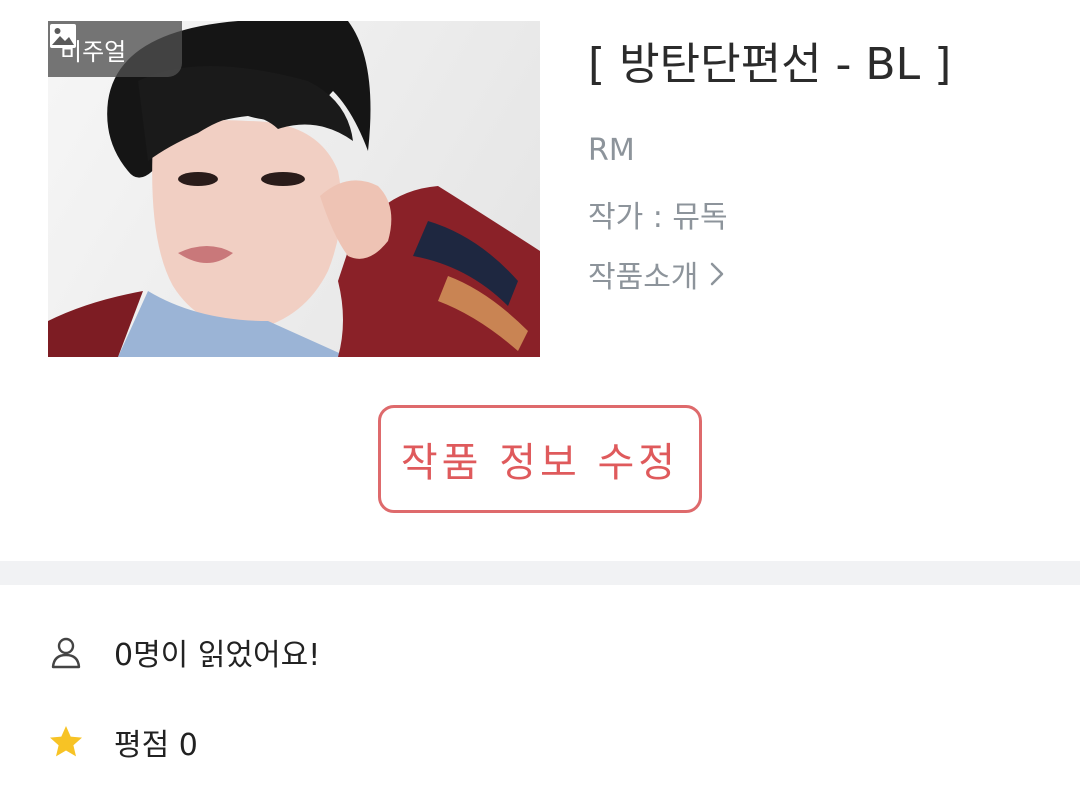 Image resolution: width=1080 pixels, height=810 pixels. Describe the element at coordinates (540, 573) in the screenshot. I see `section-divider` at that location.